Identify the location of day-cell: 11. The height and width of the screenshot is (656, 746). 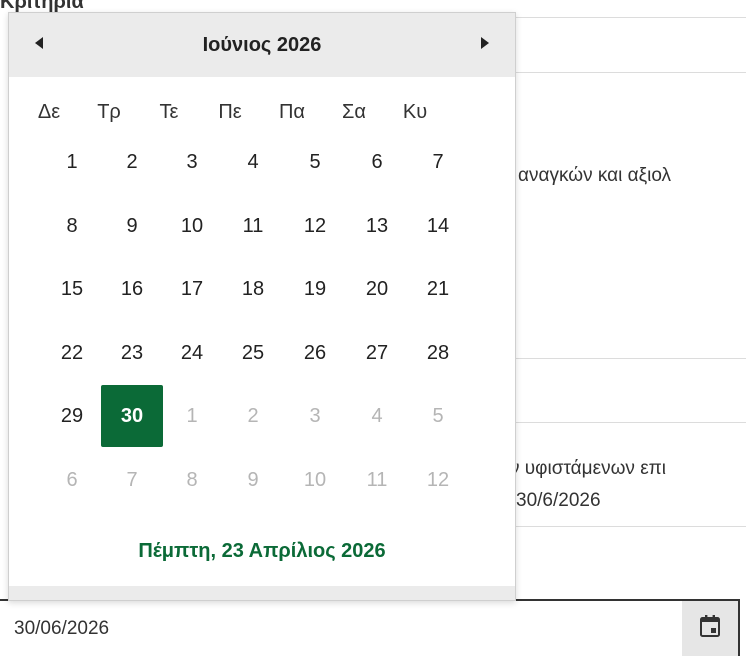
(253, 226).